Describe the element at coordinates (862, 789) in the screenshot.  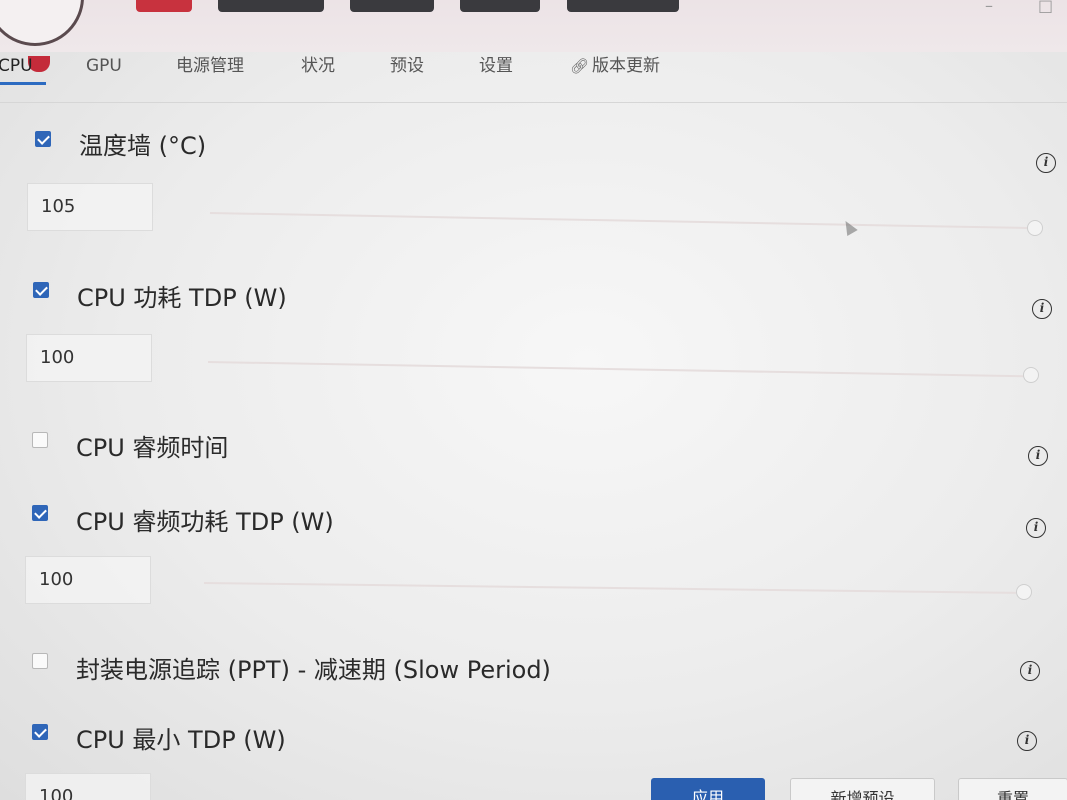
I see `add-preset-button: 新增预设` at that location.